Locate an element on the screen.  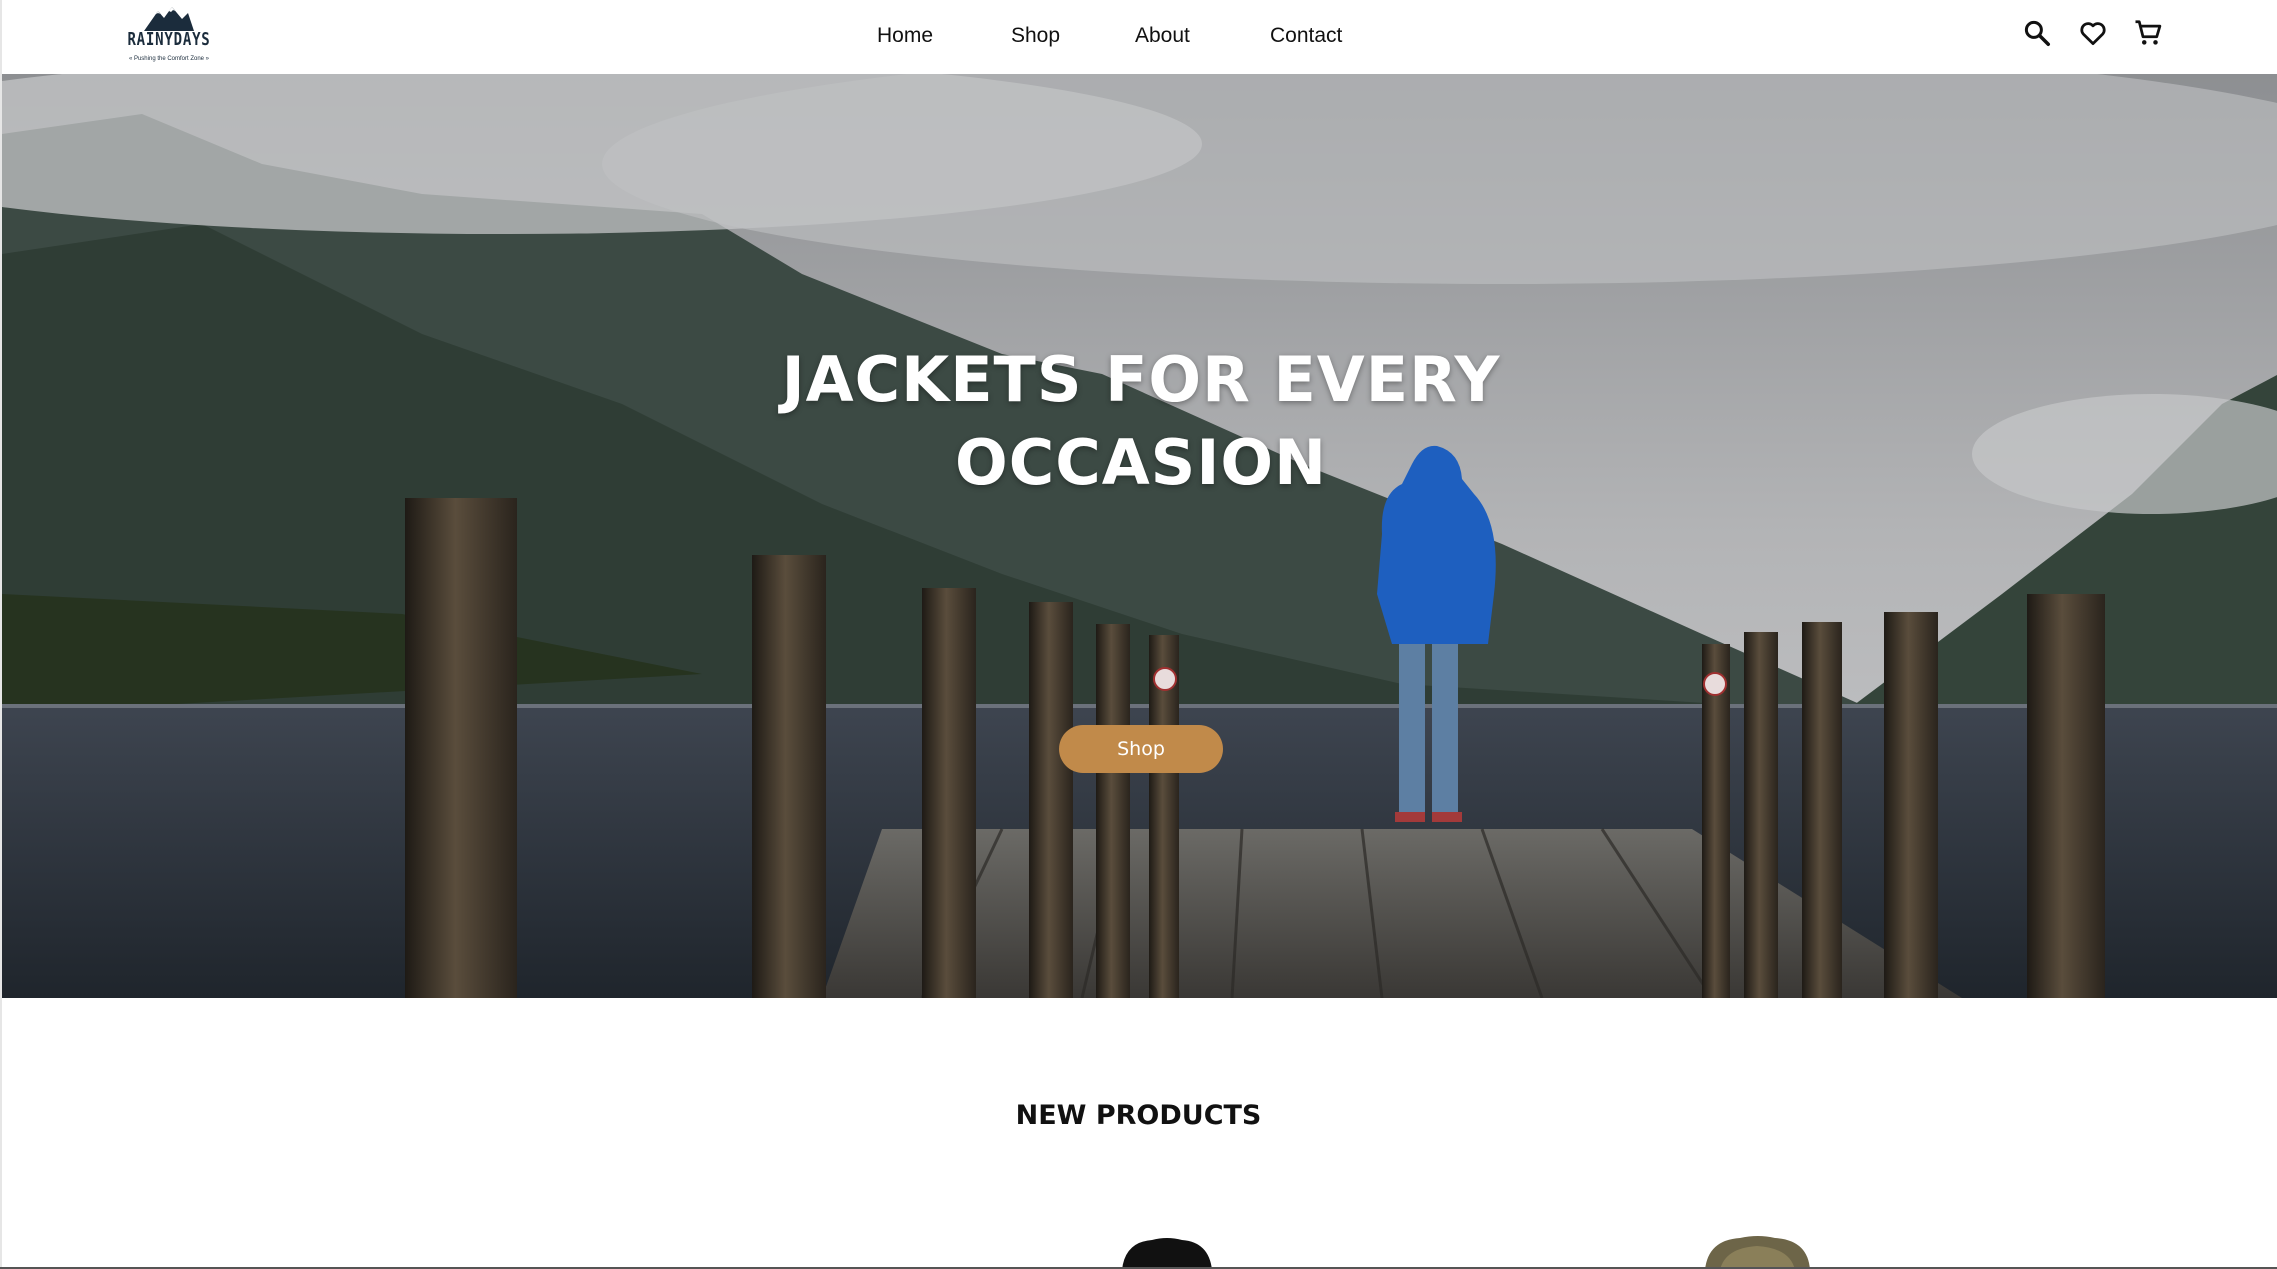
nav-shop: Shop is located at coordinates (1035, 36).